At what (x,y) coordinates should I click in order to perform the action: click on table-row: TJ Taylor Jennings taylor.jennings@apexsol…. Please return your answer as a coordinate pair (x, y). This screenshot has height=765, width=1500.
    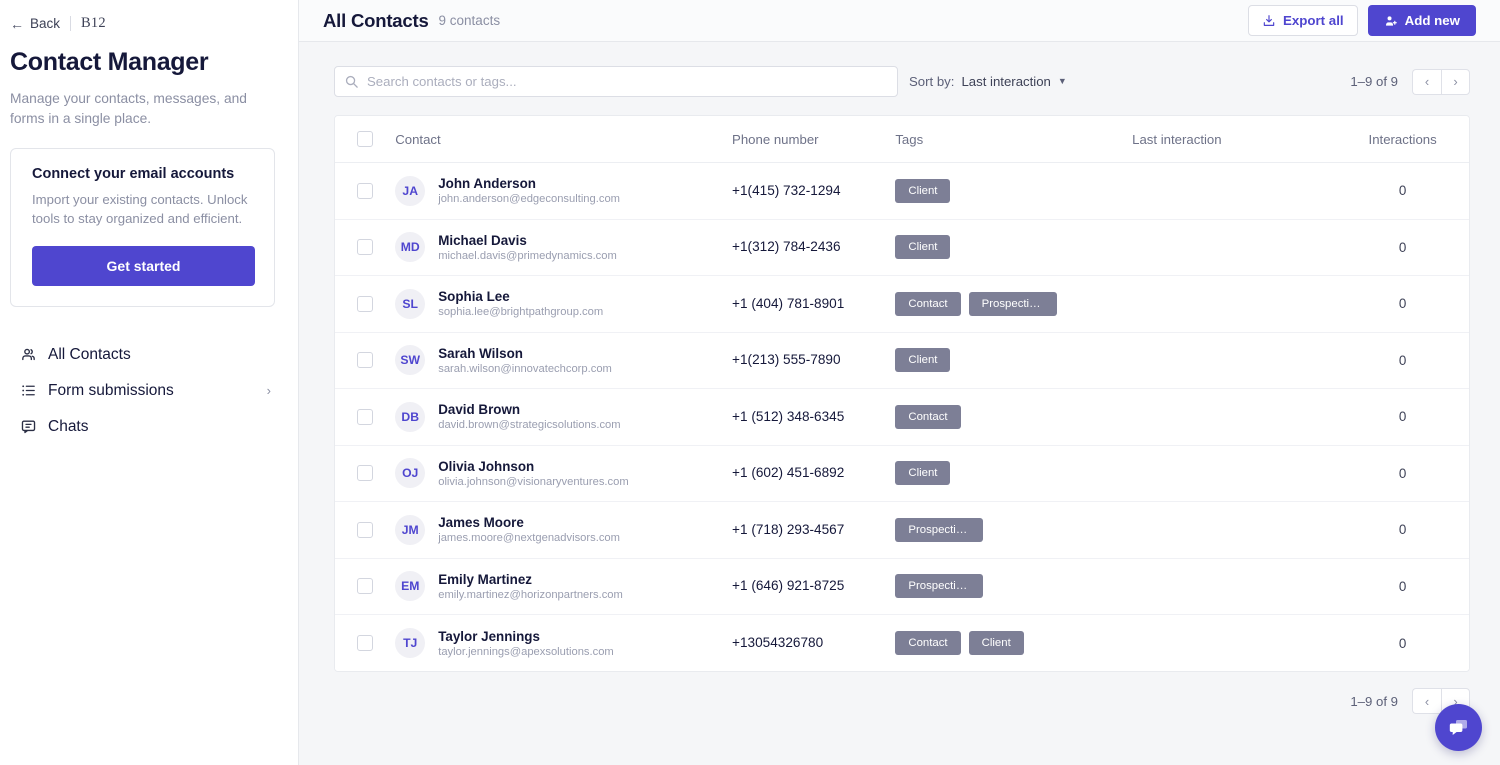
    Looking at the image, I should click on (902, 642).